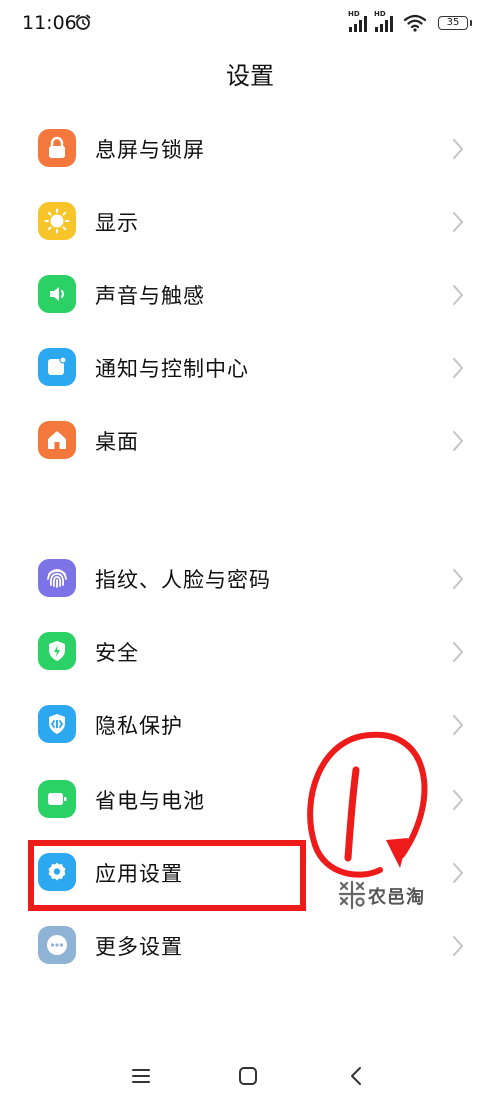  I want to click on circled-number-annotation, so click(367, 804).